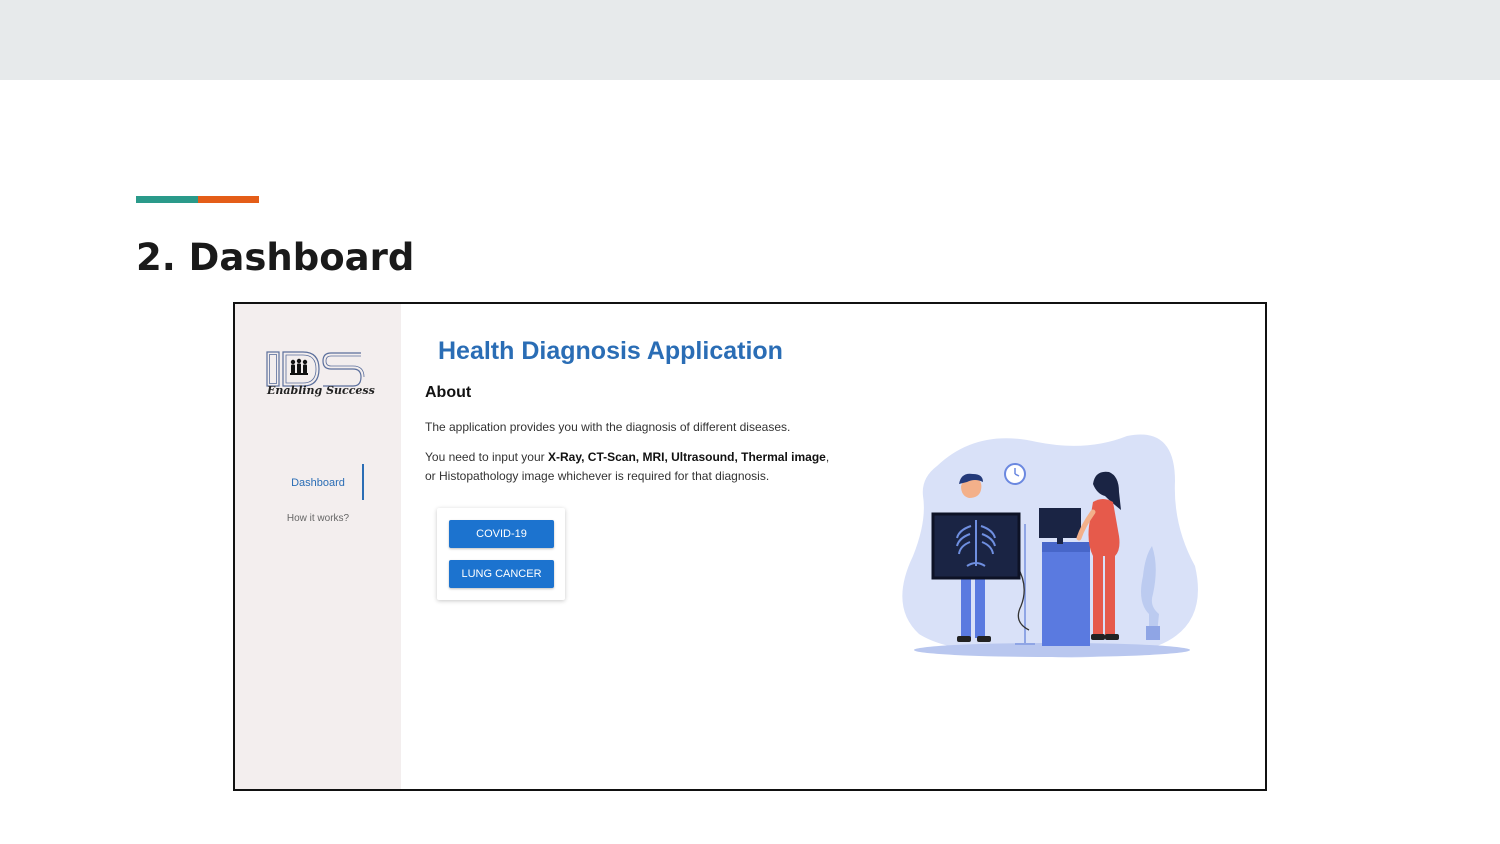 Image resolution: width=1500 pixels, height=844 pixels. I want to click on nav-active-indicator, so click(363, 482).